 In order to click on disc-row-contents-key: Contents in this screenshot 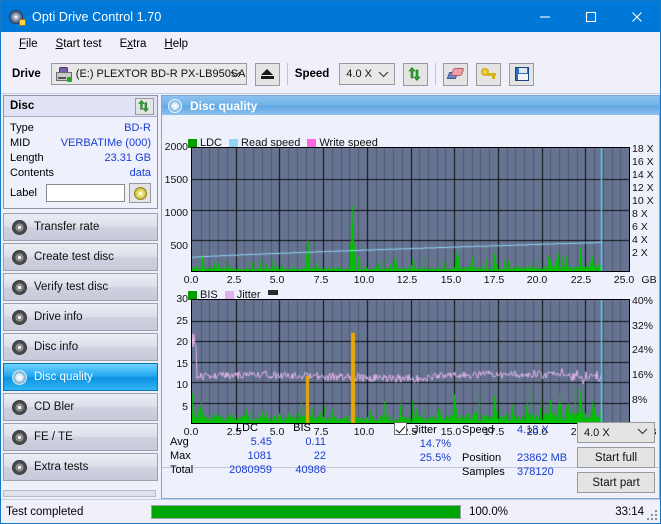, I will do `click(32, 172)`.